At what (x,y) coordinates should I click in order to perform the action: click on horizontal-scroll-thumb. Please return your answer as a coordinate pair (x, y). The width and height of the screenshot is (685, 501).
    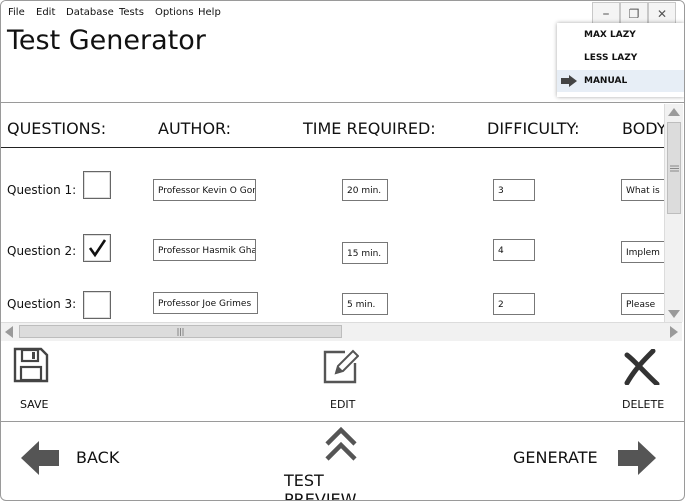
    Looking at the image, I should click on (180, 331).